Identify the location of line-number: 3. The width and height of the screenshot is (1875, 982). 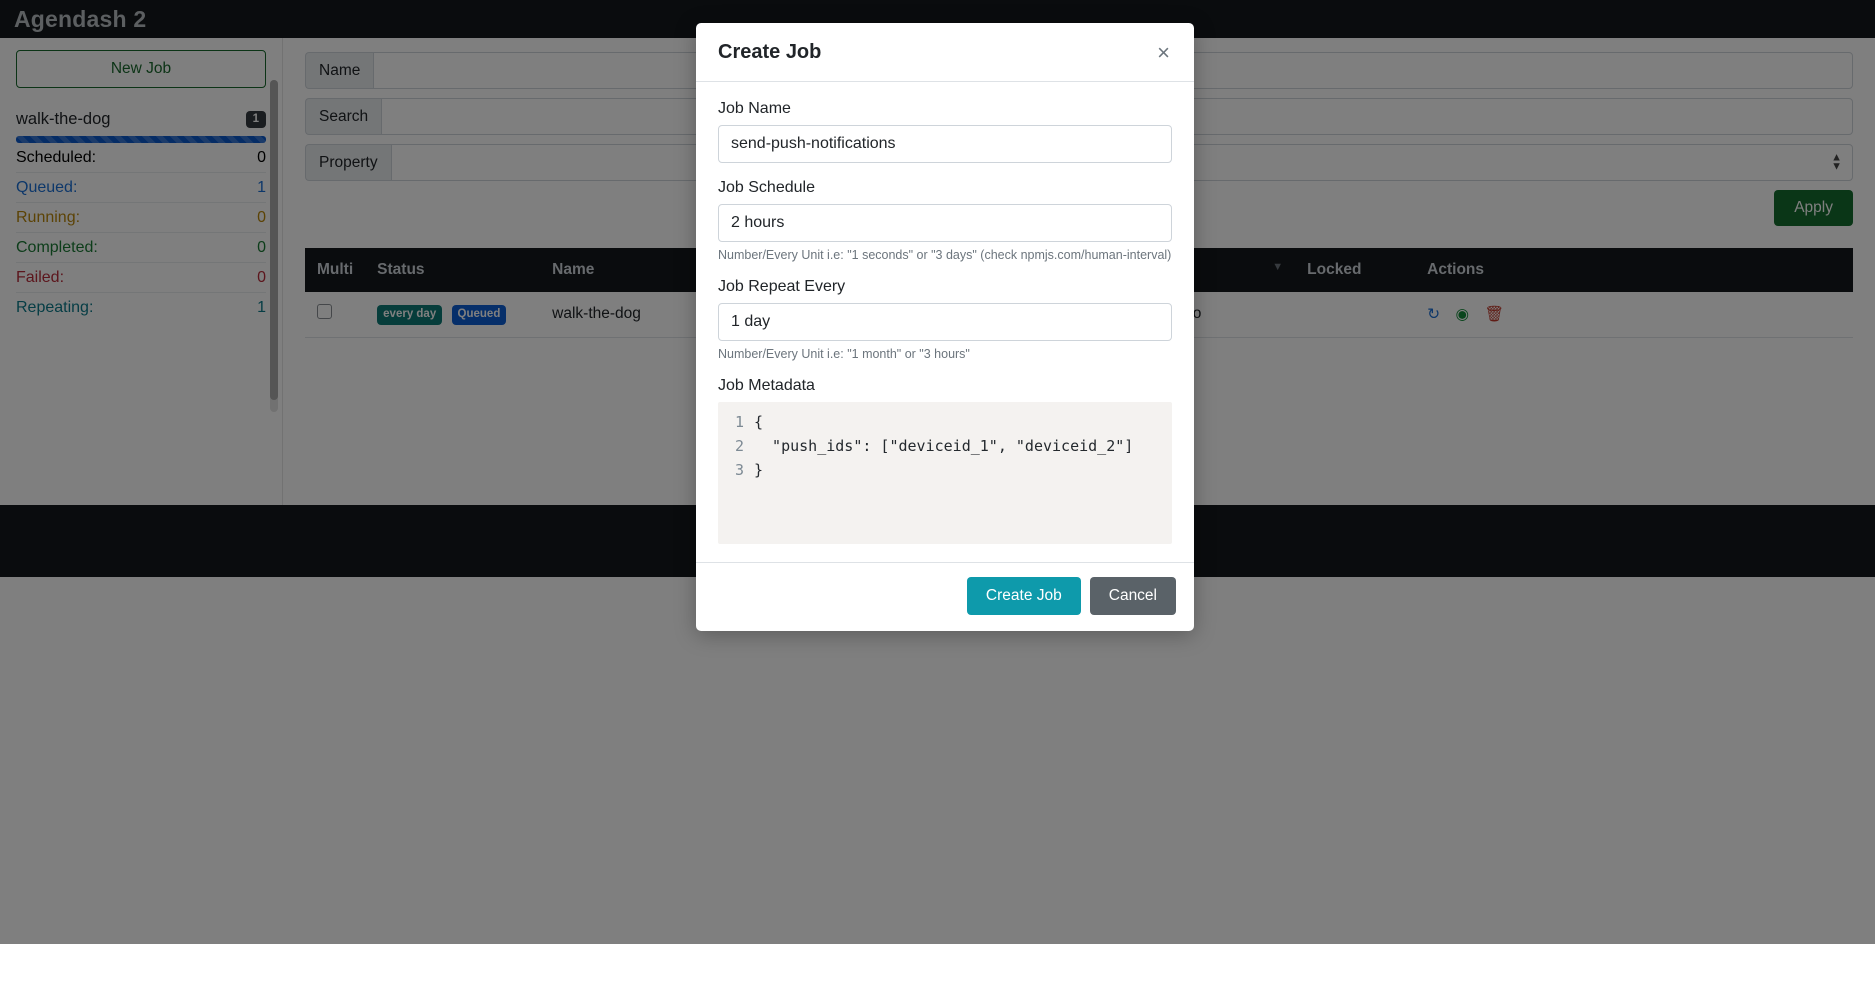
(736, 470).